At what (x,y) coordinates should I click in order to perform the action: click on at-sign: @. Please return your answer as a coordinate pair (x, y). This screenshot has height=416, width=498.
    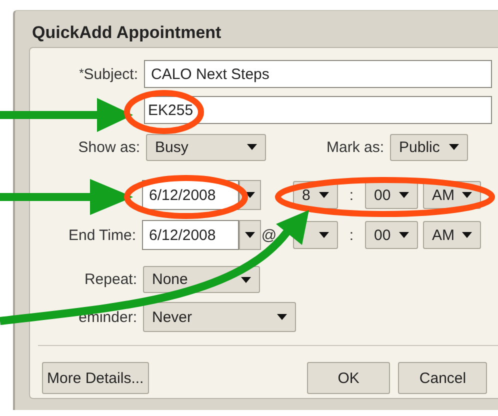
    Looking at the image, I should click on (269, 235).